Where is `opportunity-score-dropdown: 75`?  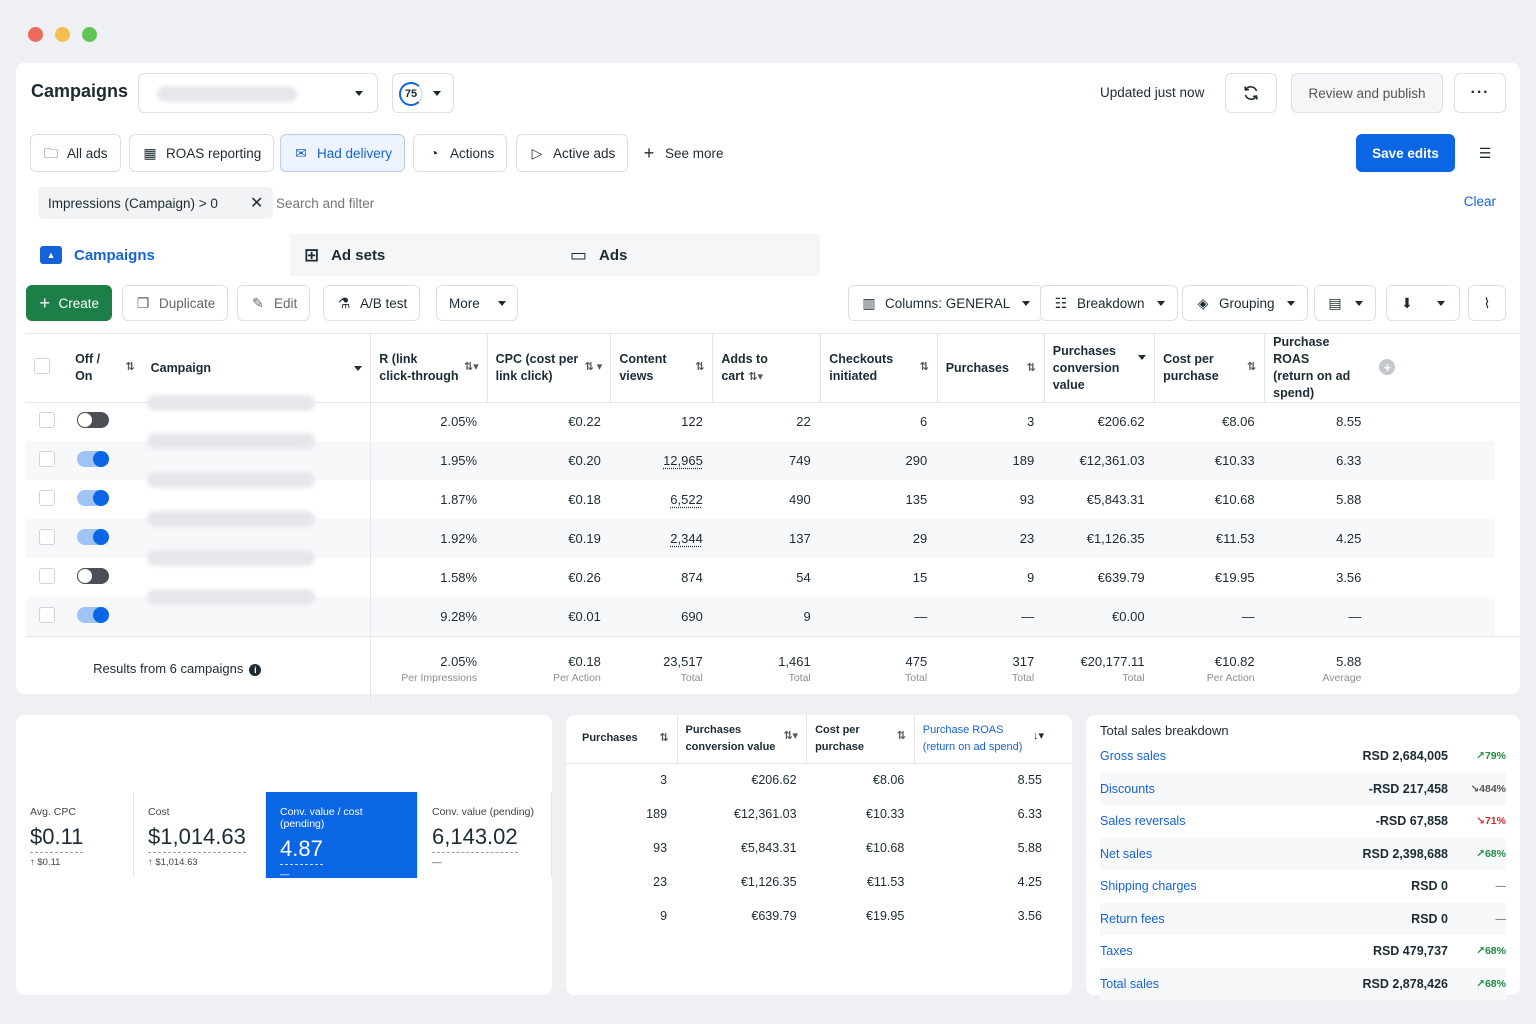 opportunity-score-dropdown: 75 is located at coordinates (423, 93).